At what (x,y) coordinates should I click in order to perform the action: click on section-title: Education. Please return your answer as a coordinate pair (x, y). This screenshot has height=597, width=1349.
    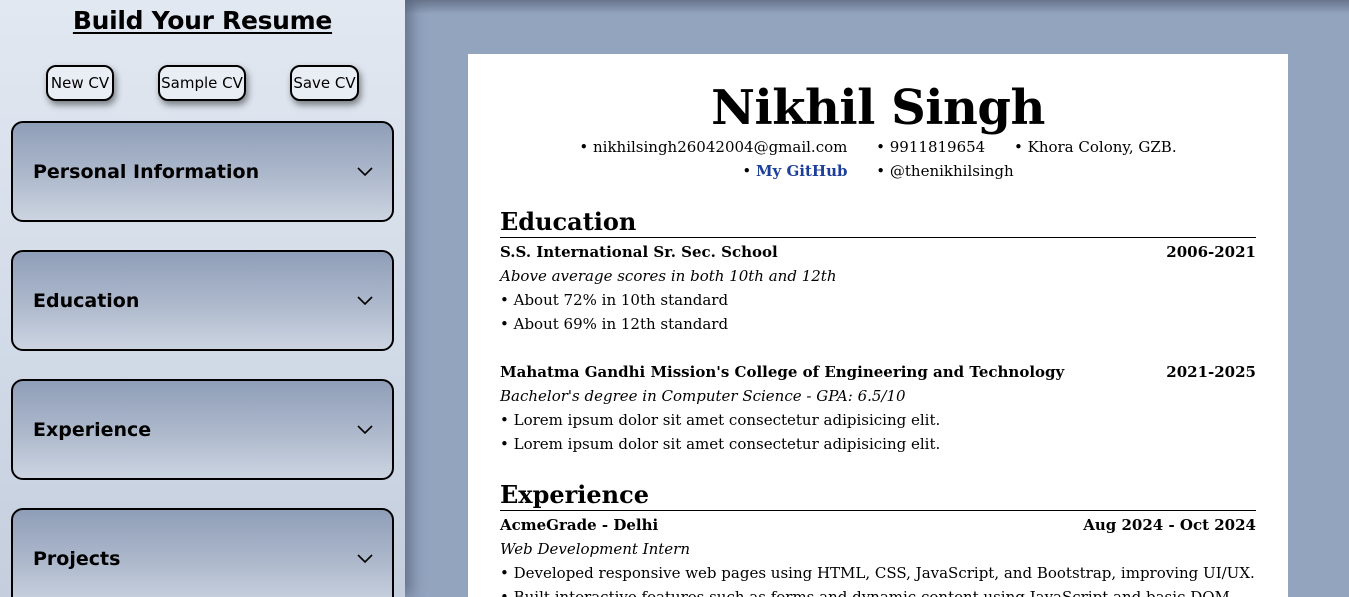
    Looking at the image, I should click on (86, 300).